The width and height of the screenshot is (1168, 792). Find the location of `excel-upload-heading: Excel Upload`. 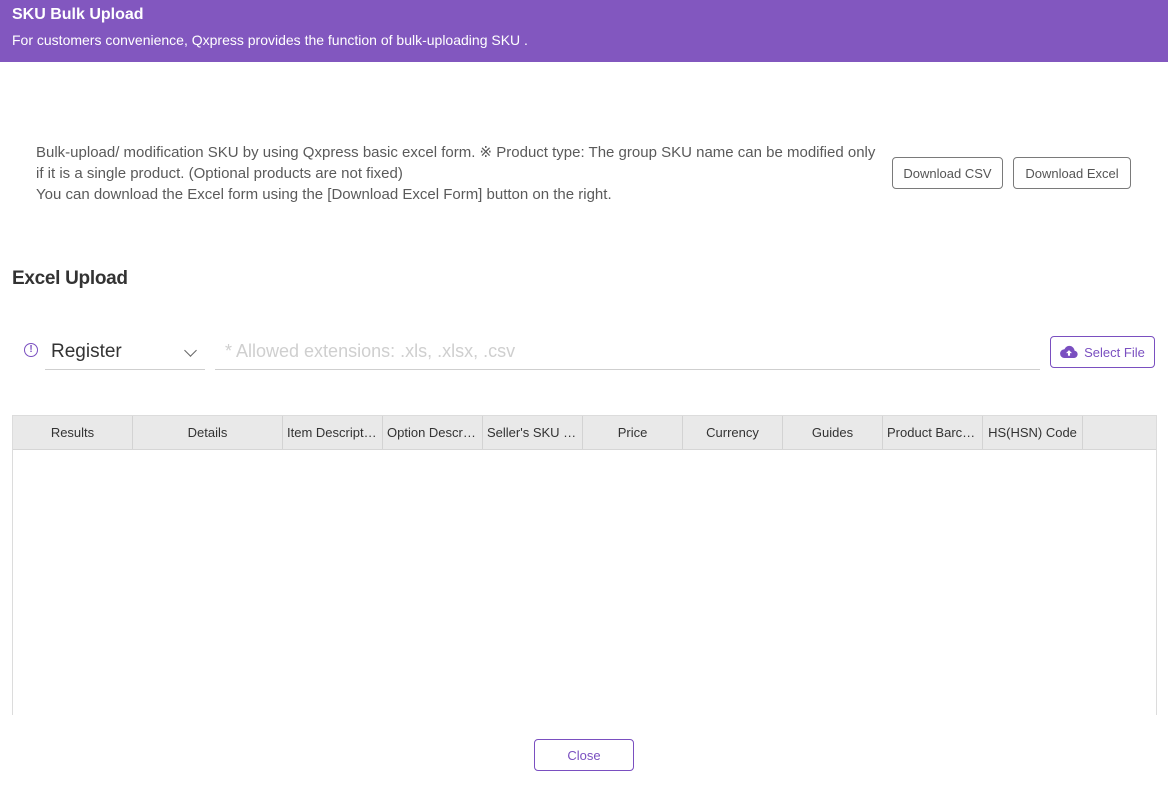

excel-upload-heading: Excel Upload is located at coordinates (70, 278).